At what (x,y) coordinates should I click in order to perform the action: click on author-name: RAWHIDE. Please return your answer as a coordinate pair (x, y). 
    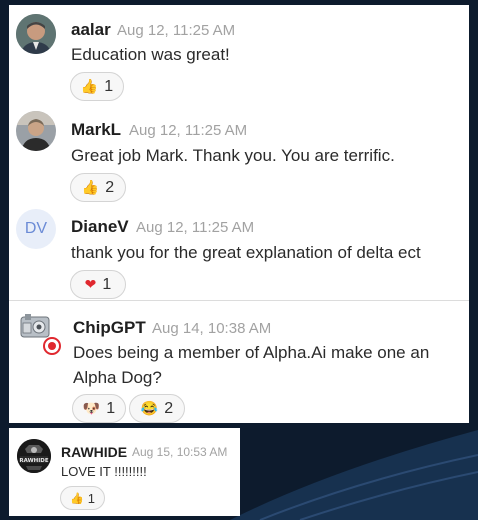
    Looking at the image, I should click on (94, 452).